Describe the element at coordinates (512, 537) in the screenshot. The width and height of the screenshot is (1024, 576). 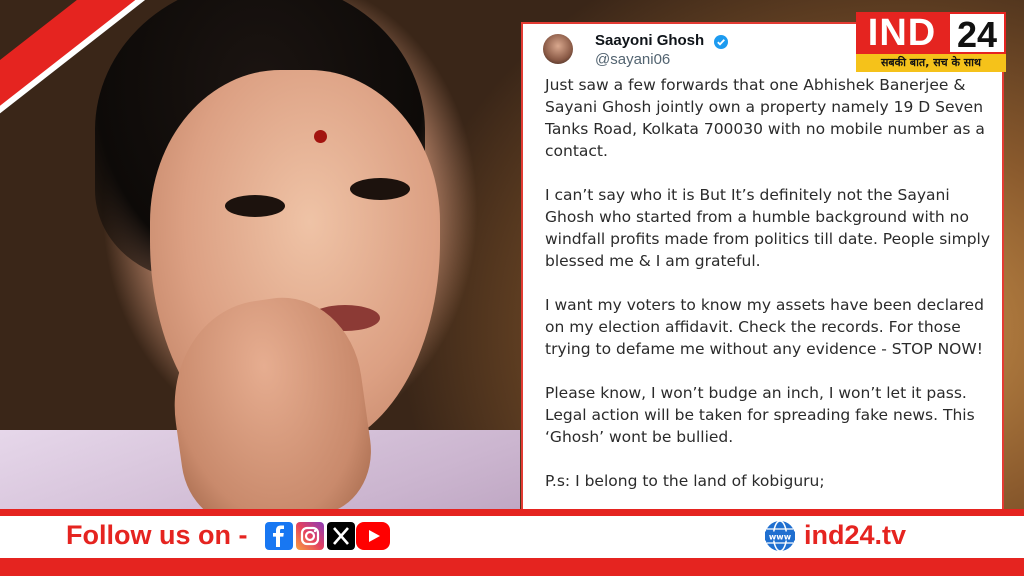
I see `footer-banner: Follow us on - www ind24.tv` at that location.